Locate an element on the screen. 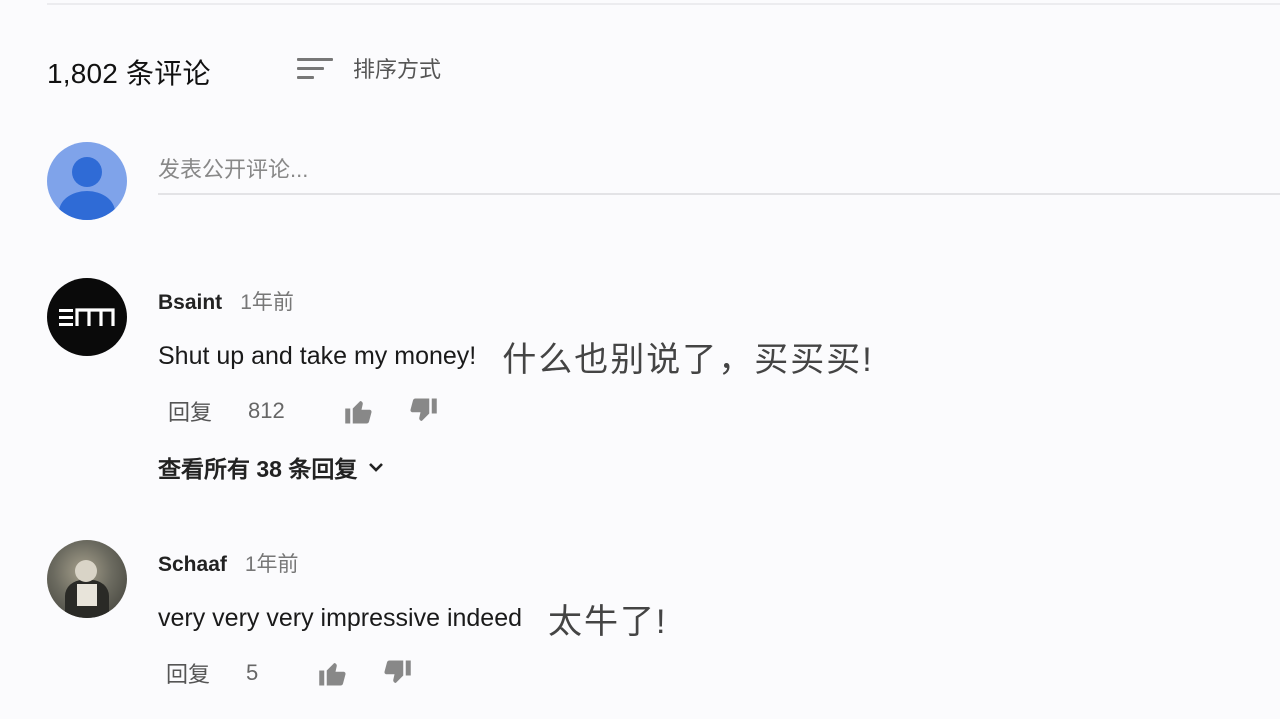  channel-logo is located at coordinates (87, 317).